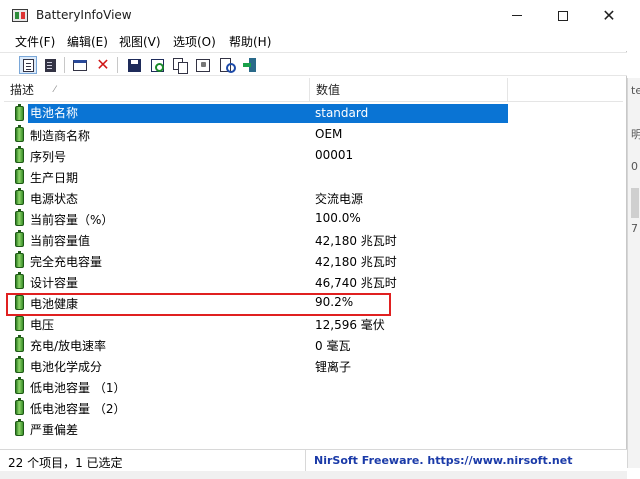 The image size is (640, 479). What do you see at coordinates (54, 283) in the screenshot?
I see `row-description: 设计容量` at bounding box center [54, 283].